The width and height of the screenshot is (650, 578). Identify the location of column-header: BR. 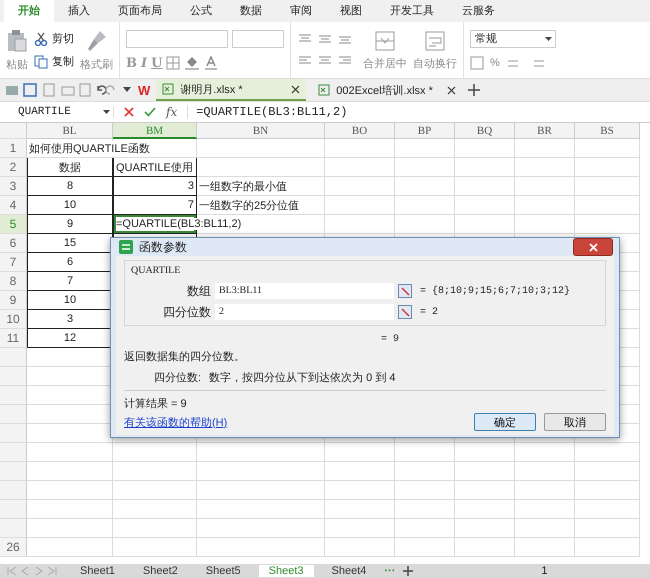
(545, 131).